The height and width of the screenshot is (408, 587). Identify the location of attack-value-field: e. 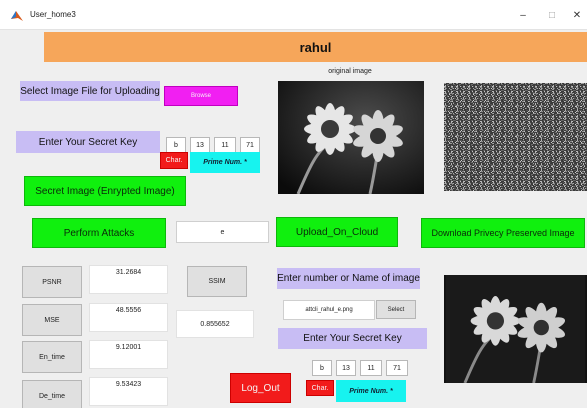
(222, 232).